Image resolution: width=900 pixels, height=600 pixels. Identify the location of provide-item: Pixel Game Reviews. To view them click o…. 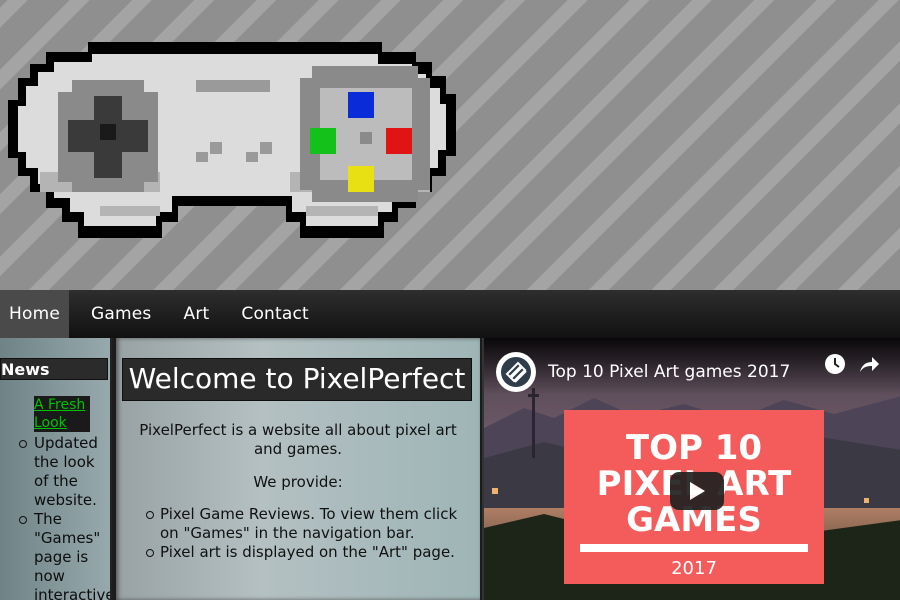
(313, 524).